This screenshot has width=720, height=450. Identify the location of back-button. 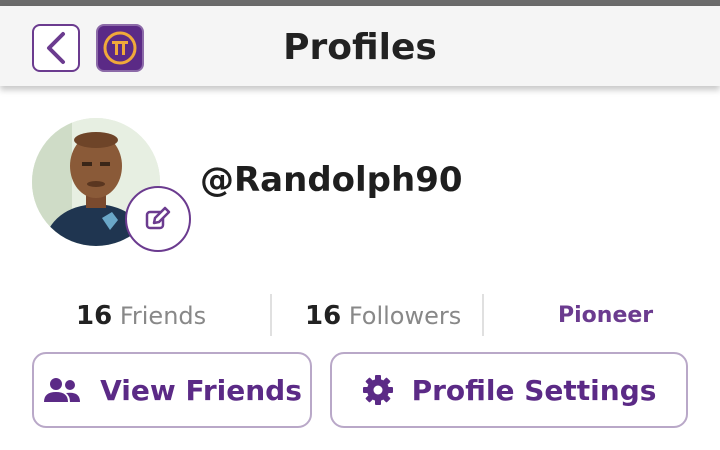
(56, 48).